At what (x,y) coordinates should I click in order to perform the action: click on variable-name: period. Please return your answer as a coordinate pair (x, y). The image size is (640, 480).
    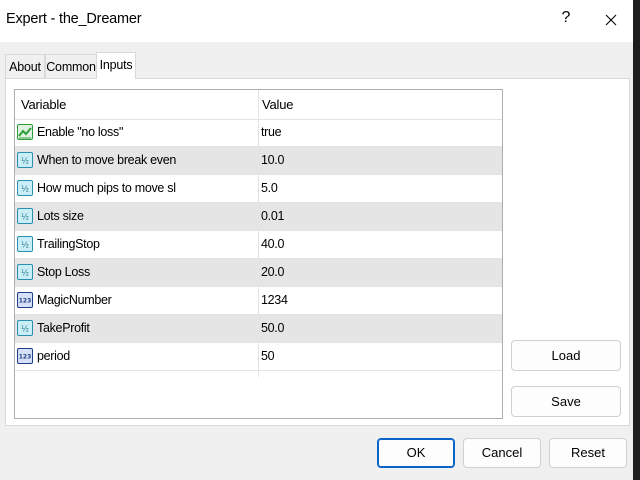
    Looking at the image, I should click on (53, 356).